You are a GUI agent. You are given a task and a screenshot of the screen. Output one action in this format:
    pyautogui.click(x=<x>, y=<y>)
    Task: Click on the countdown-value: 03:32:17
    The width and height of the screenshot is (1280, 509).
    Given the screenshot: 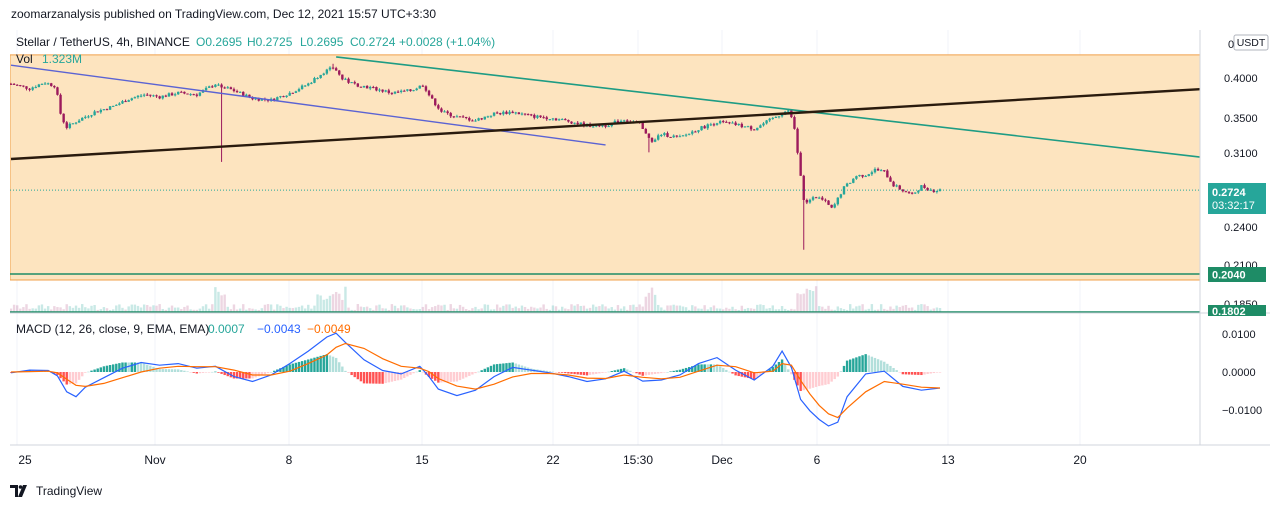 What is the action you would take?
    pyautogui.click(x=1233, y=206)
    